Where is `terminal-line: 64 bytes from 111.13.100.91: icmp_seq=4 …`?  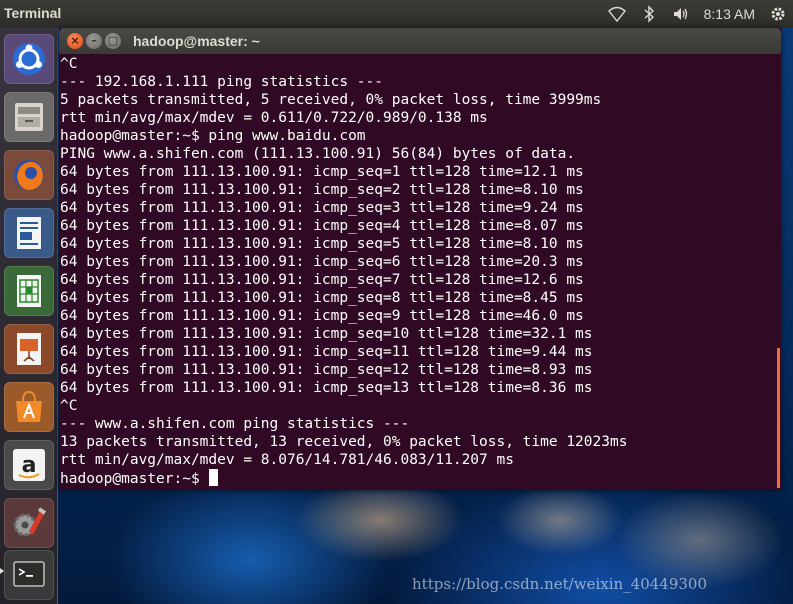
terminal-line: 64 bytes from 111.13.100.91: icmp_seq=4 … is located at coordinates (322, 226).